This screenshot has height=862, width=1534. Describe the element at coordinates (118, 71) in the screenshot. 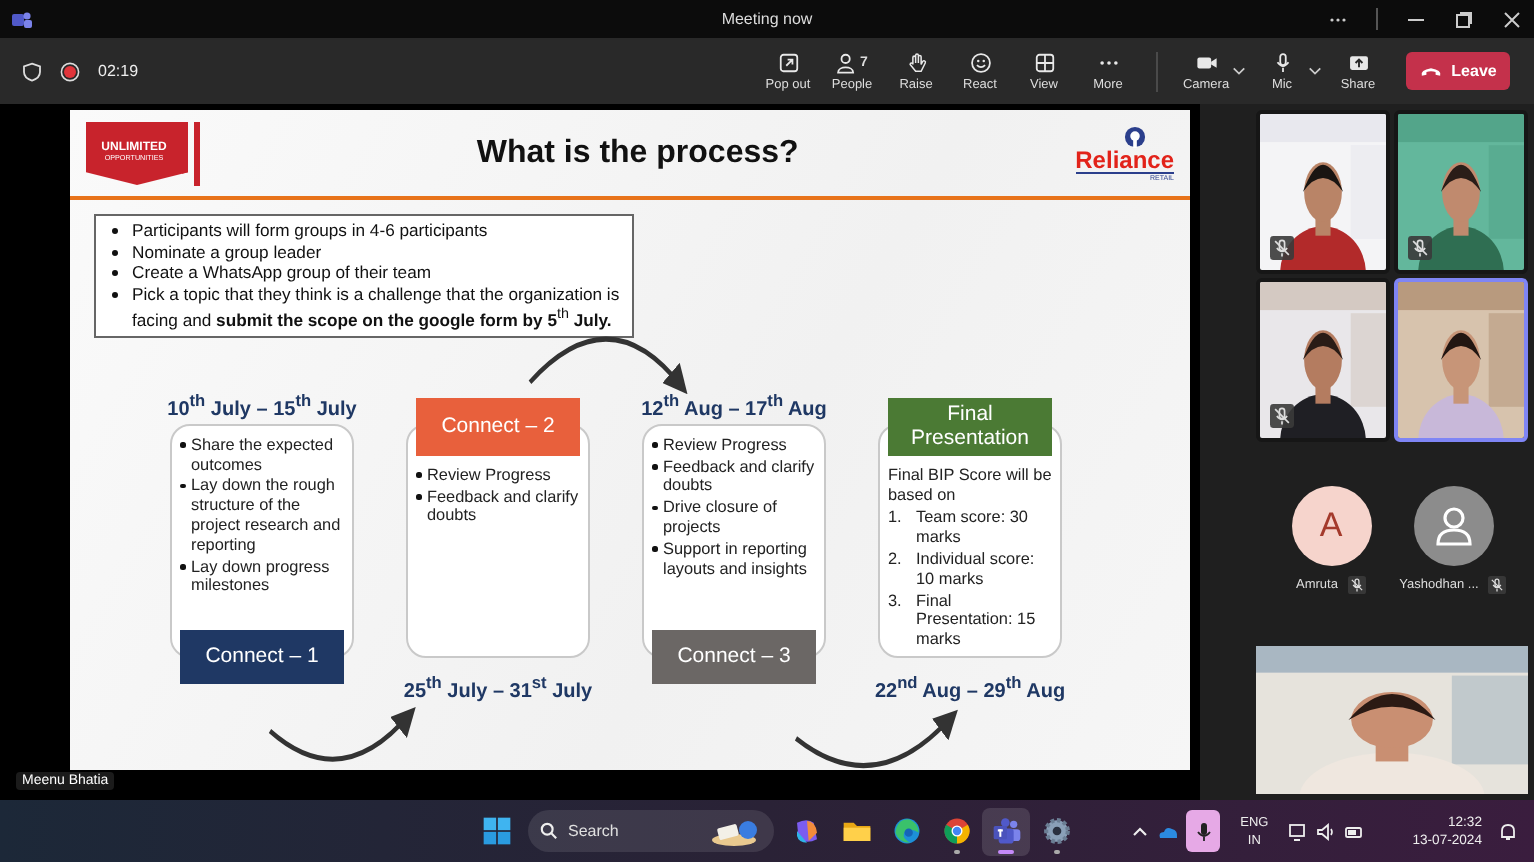

I see `meeting-timer: 02:19` at that location.